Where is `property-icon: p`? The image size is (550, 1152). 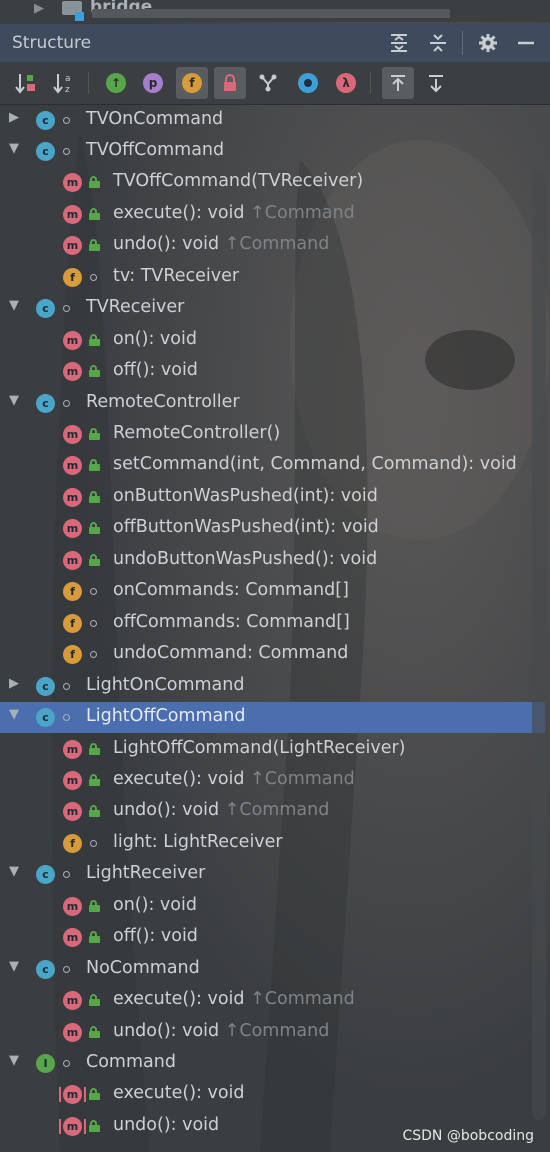
property-icon: p is located at coordinates (153, 83).